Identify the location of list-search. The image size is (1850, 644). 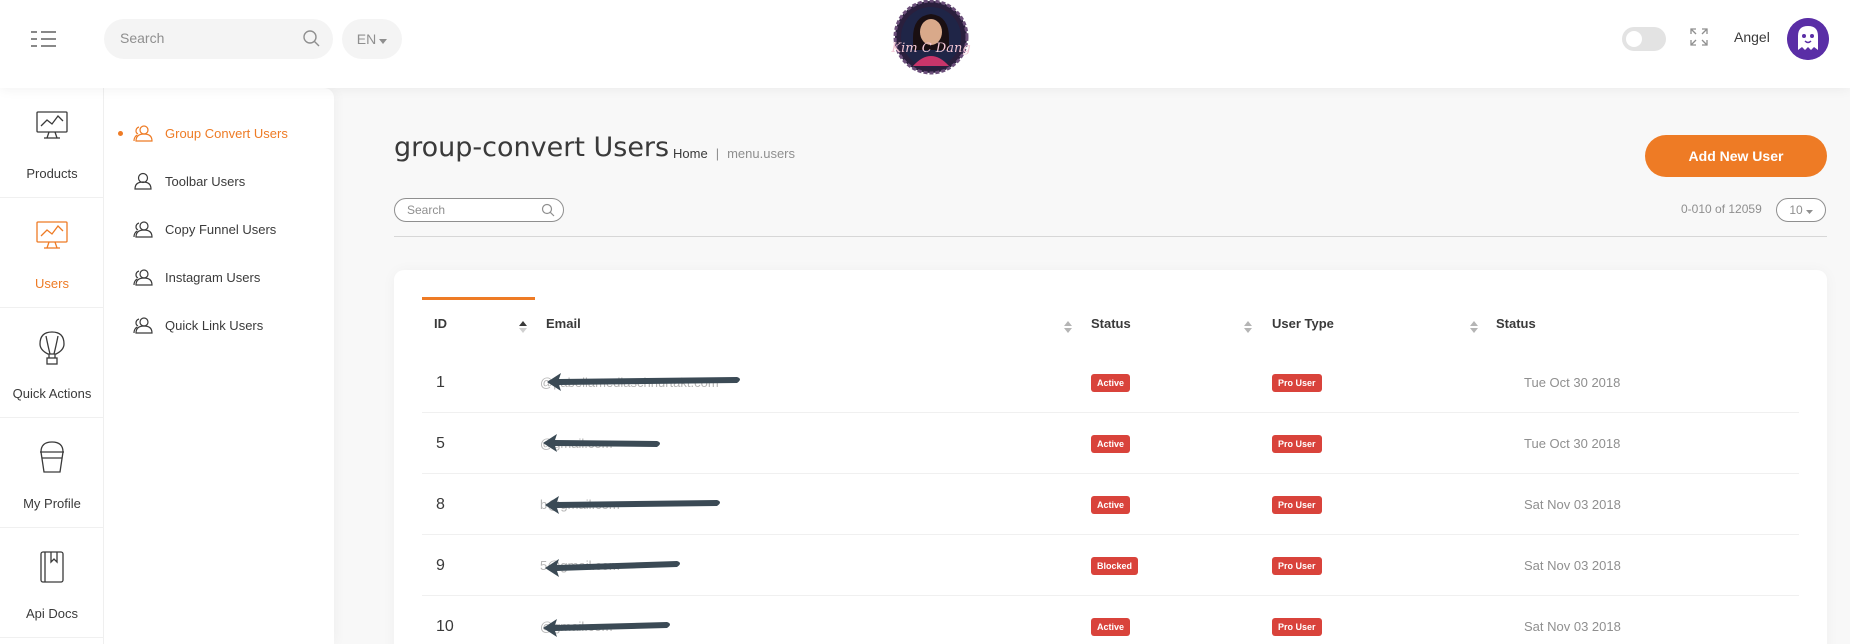
(479, 210).